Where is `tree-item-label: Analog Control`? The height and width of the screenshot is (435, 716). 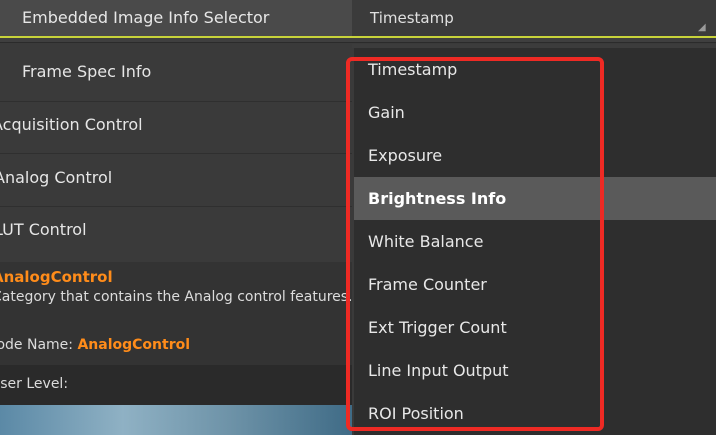
tree-item-label: Analog Control is located at coordinates (56, 177).